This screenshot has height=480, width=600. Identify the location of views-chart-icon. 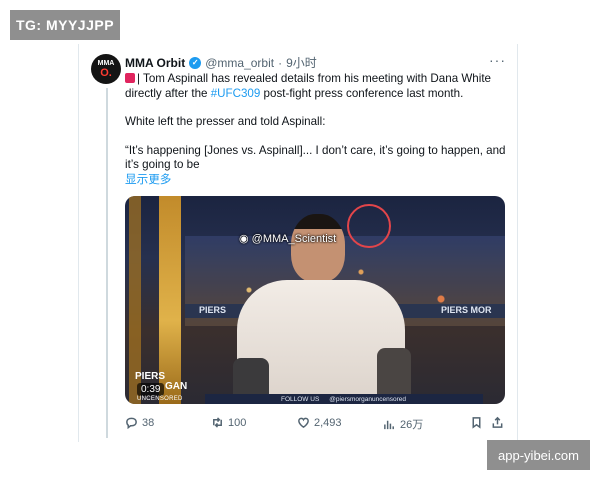
(389, 424).